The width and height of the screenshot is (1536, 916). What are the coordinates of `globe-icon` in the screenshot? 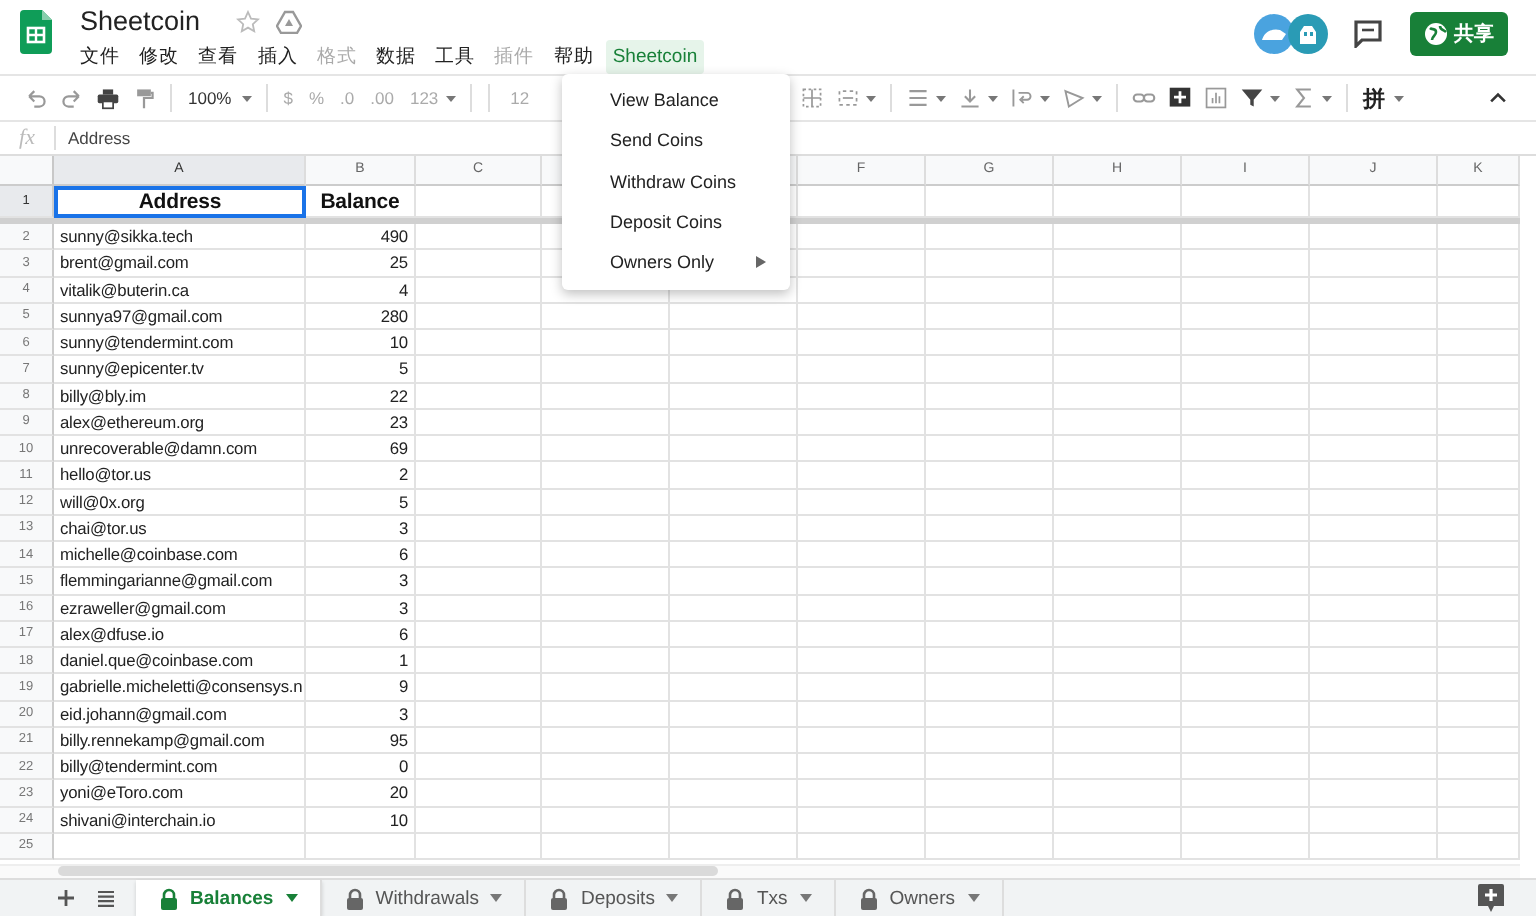 It's located at (1436, 33).